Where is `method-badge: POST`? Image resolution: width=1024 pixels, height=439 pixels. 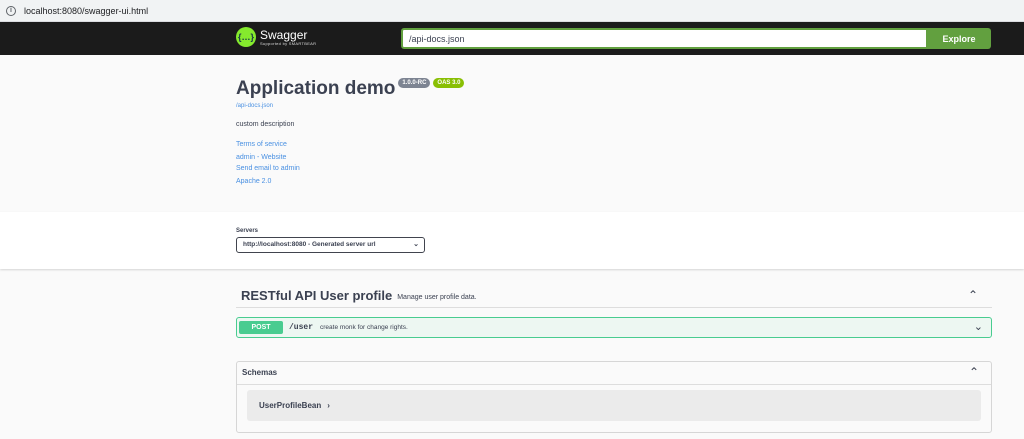
method-badge: POST is located at coordinates (261, 327).